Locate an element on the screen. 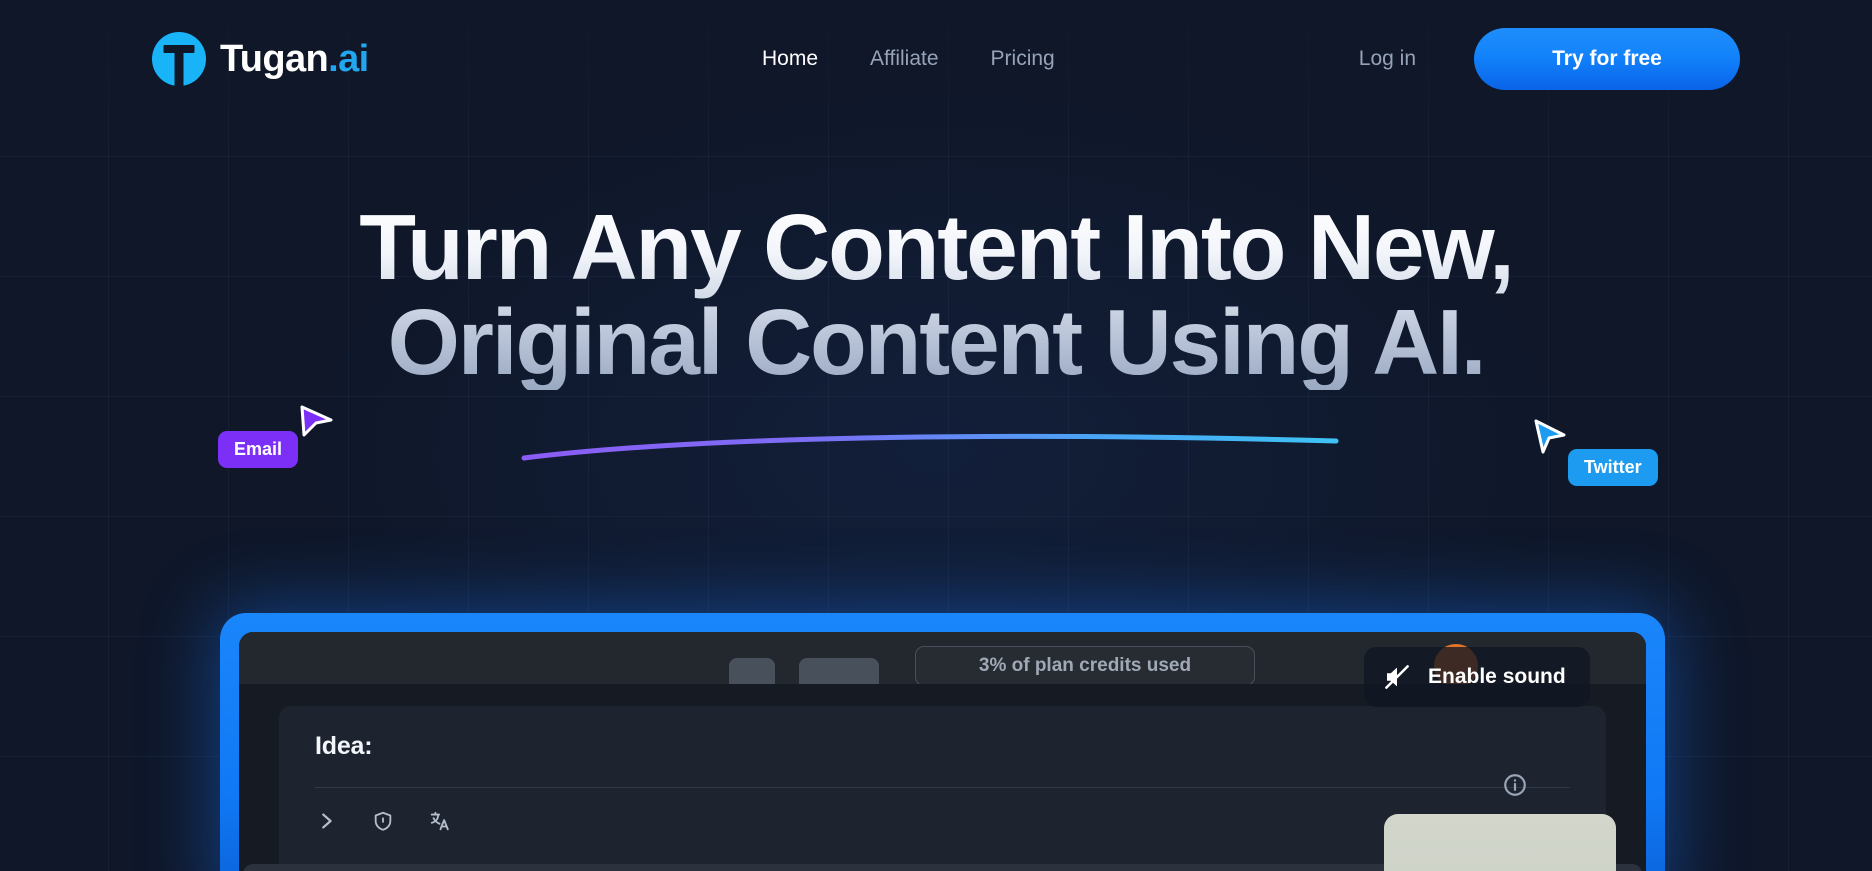 The height and width of the screenshot is (871, 1872). tugan-t-logo-icon is located at coordinates (179, 59).